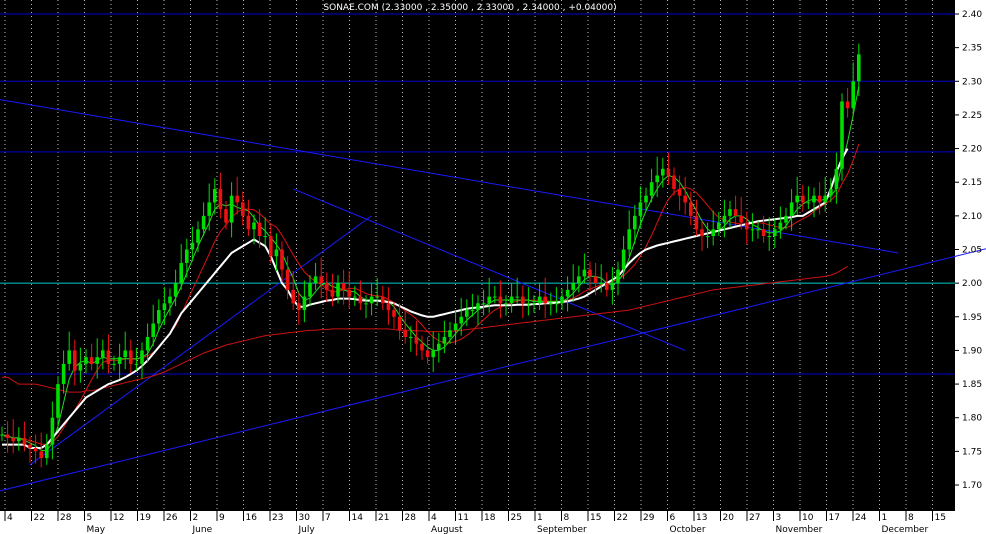 The width and height of the screenshot is (986, 534). What do you see at coordinates (516, 518) in the screenshot?
I see `x-tick-label: 25` at bounding box center [516, 518].